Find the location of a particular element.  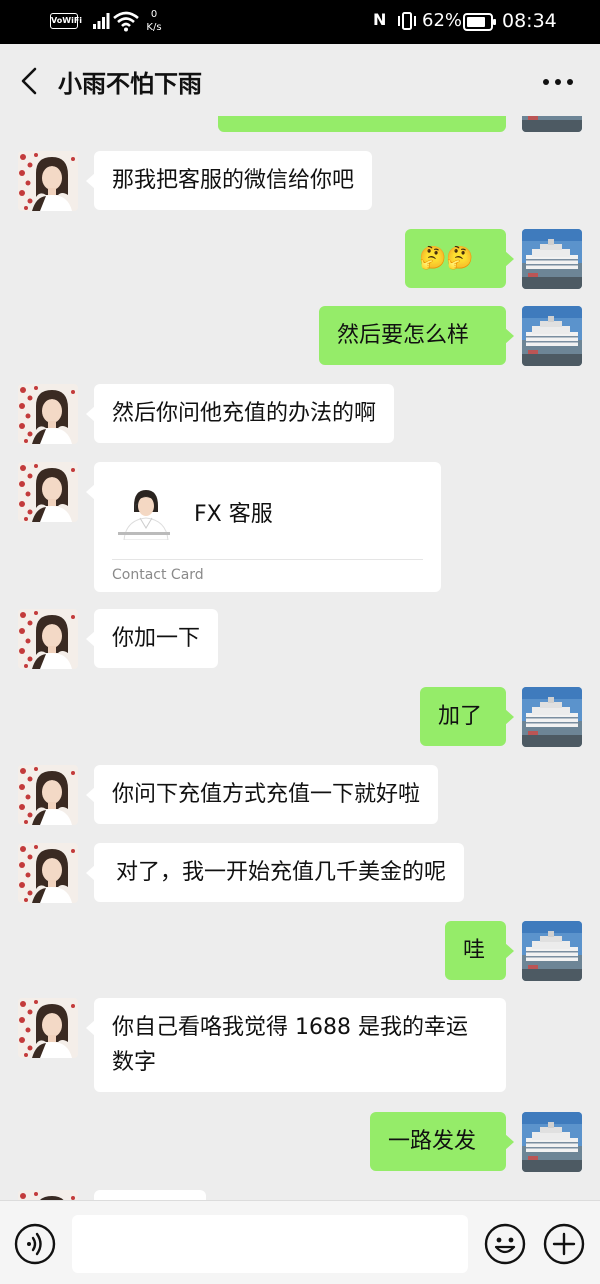

wifi-icon is located at coordinates (126, 21).